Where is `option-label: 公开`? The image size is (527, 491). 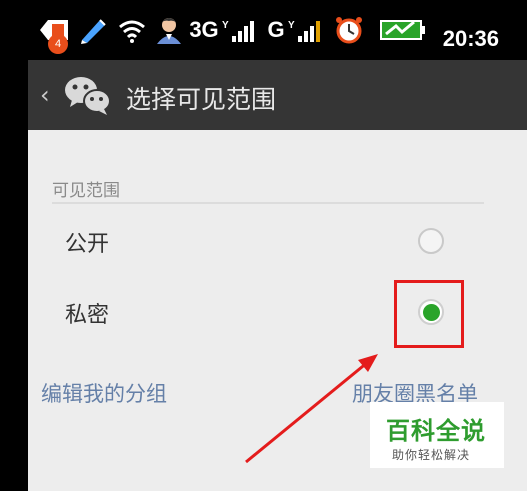
option-label: 公开 is located at coordinates (87, 244).